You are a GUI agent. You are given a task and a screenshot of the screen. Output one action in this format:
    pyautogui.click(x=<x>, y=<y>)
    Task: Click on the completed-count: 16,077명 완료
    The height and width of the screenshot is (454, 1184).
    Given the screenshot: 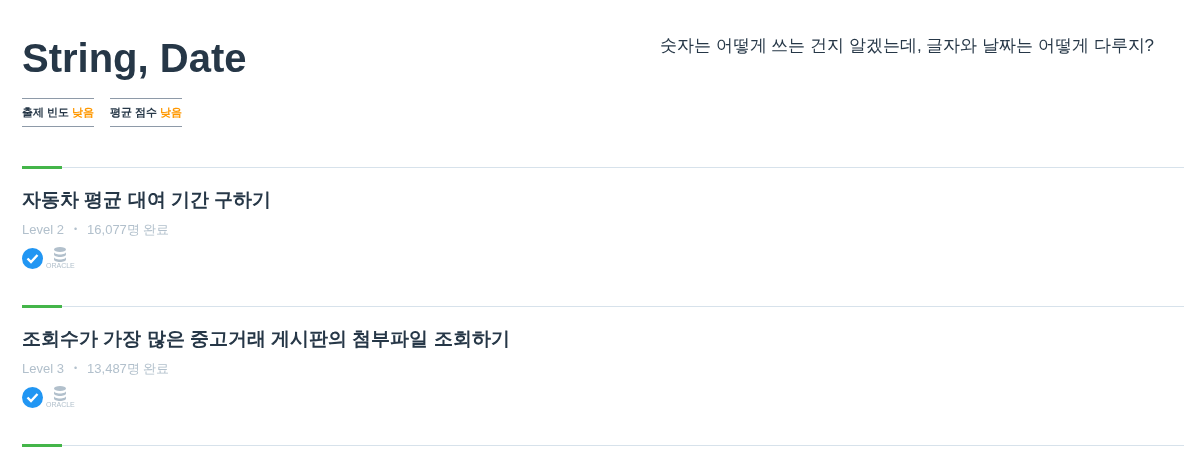 What is the action you would take?
    pyautogui.click(x=128, y=229)
    